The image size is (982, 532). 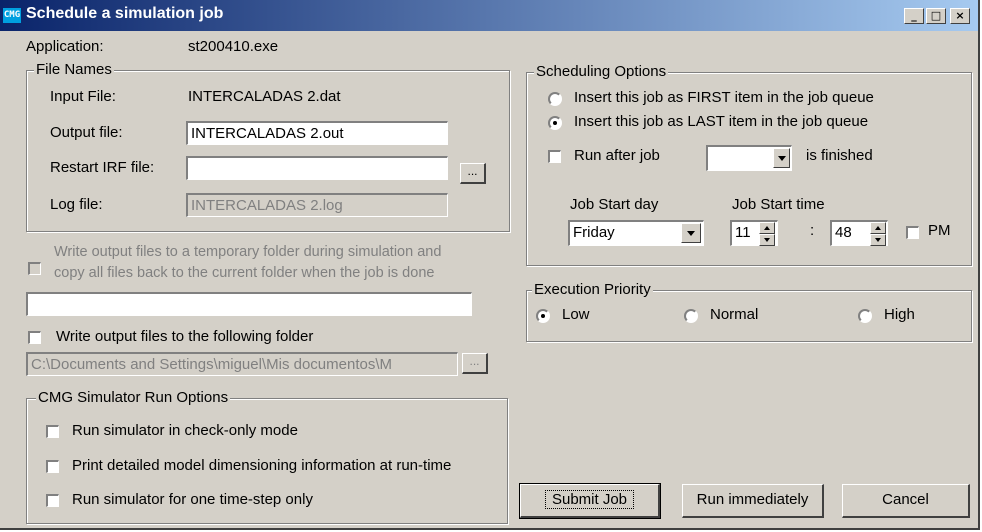 I want to click on priority-normal-label: Normal, so click(x=734, y=314).